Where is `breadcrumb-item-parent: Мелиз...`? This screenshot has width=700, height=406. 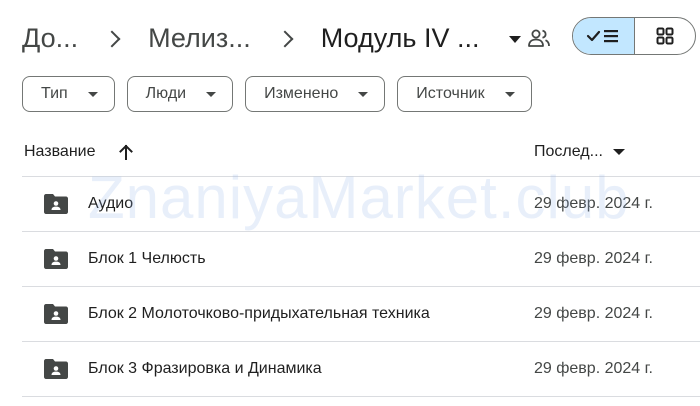
breadcrumb-item-parent: Мелиз... is located at coordinates (199, 38).